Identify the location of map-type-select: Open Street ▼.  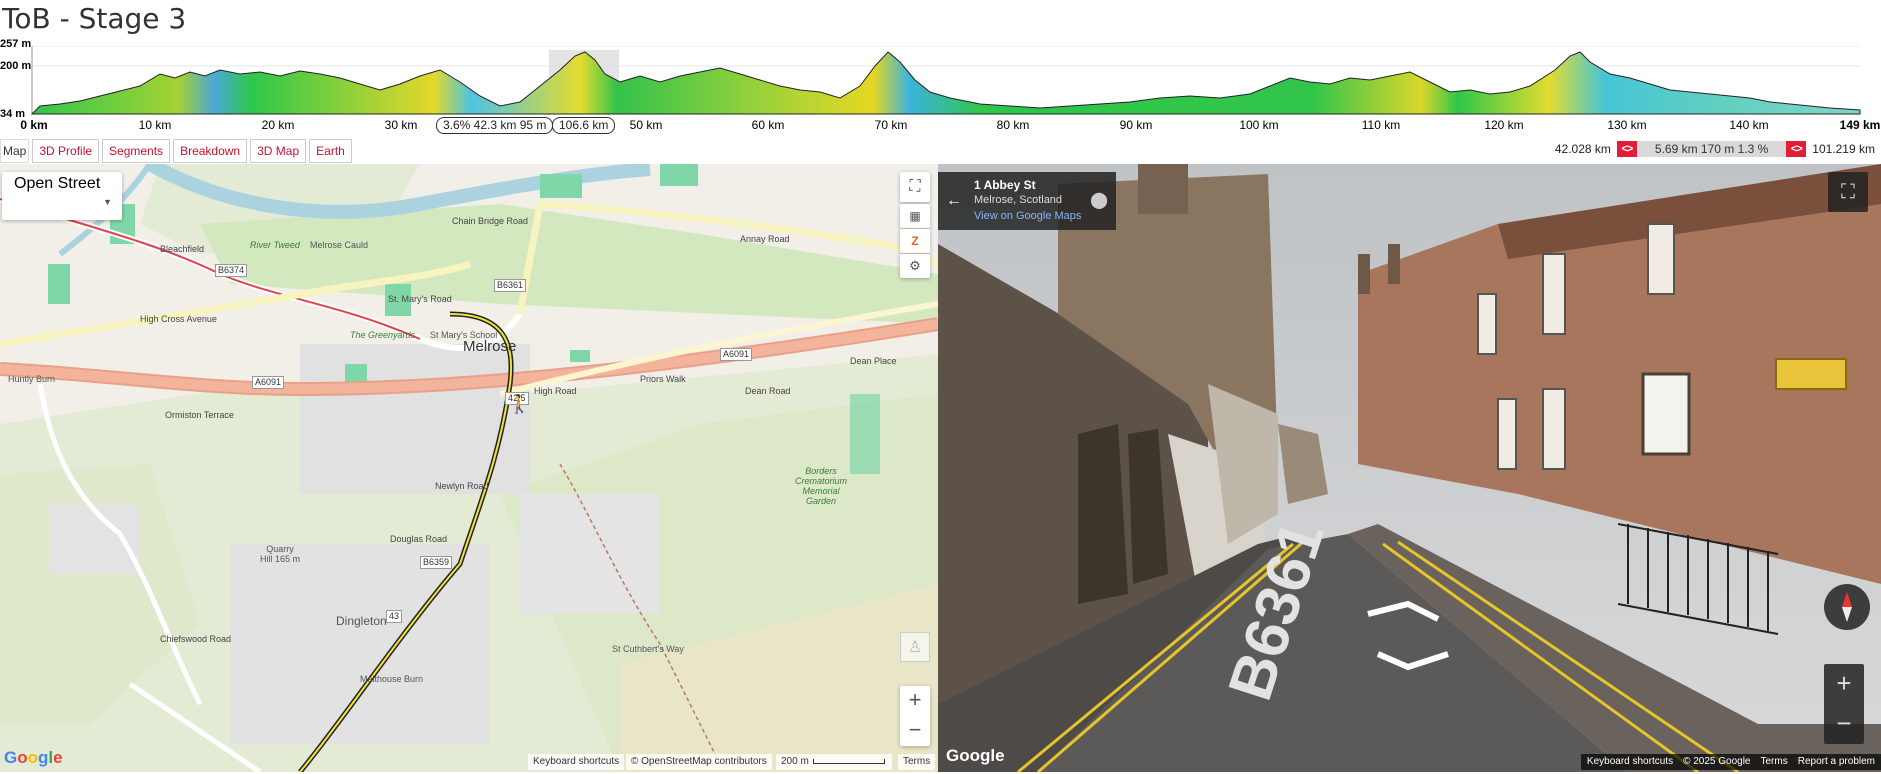
(62, 196).